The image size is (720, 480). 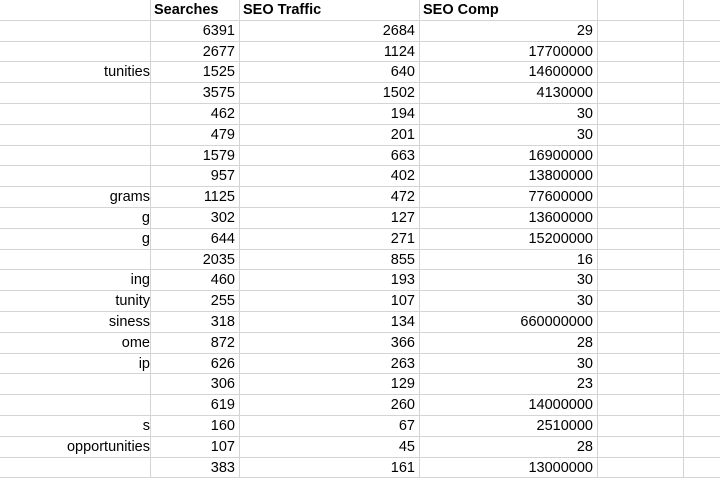 What do you see at coordinates (330, 468) in the screenshot?
I see `seo-traffic-cell: 161` at bounding box center [330, 468].